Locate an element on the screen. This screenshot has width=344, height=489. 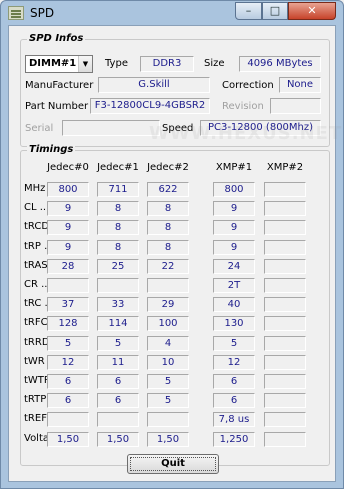
spd-infos-title: SPD Infos is located at coordinates (56, 38).